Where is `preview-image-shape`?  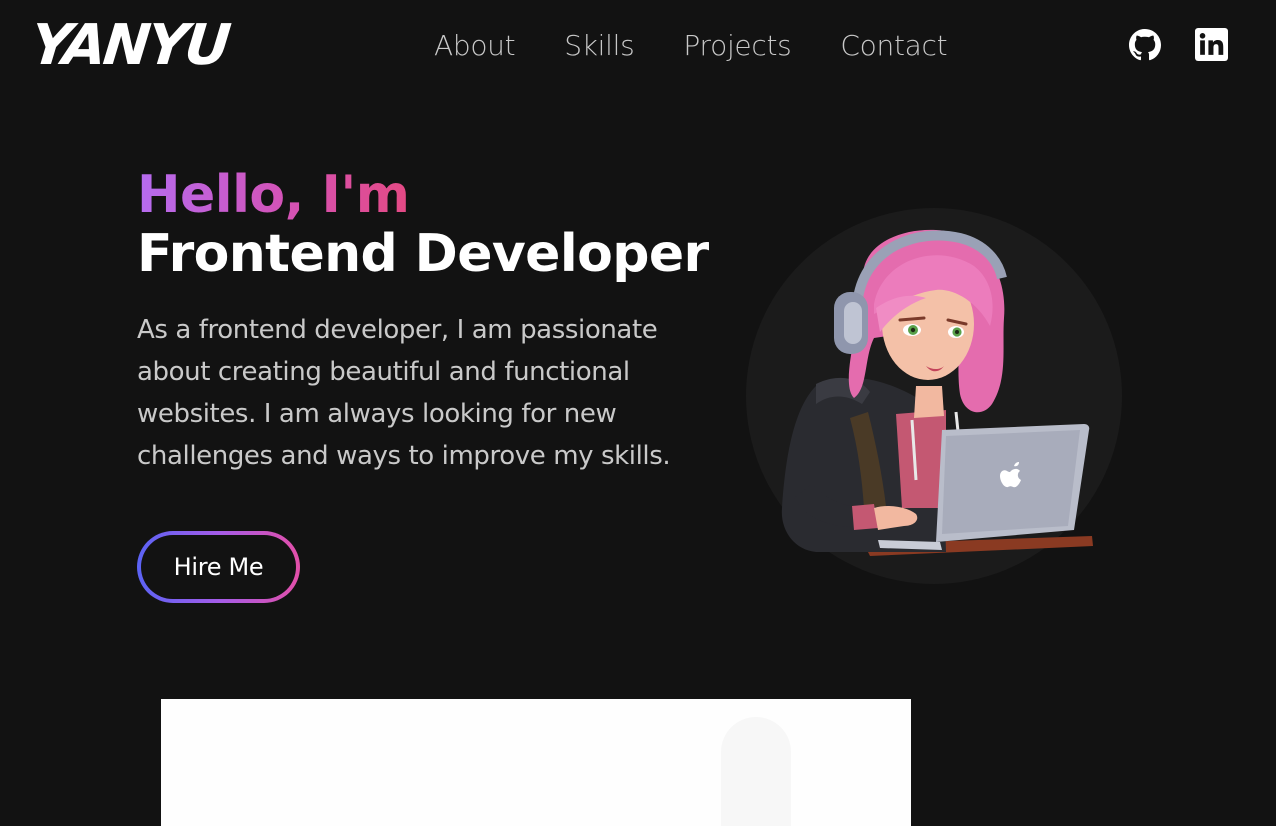
preview-image-shape is located at coordinates (756, 771).